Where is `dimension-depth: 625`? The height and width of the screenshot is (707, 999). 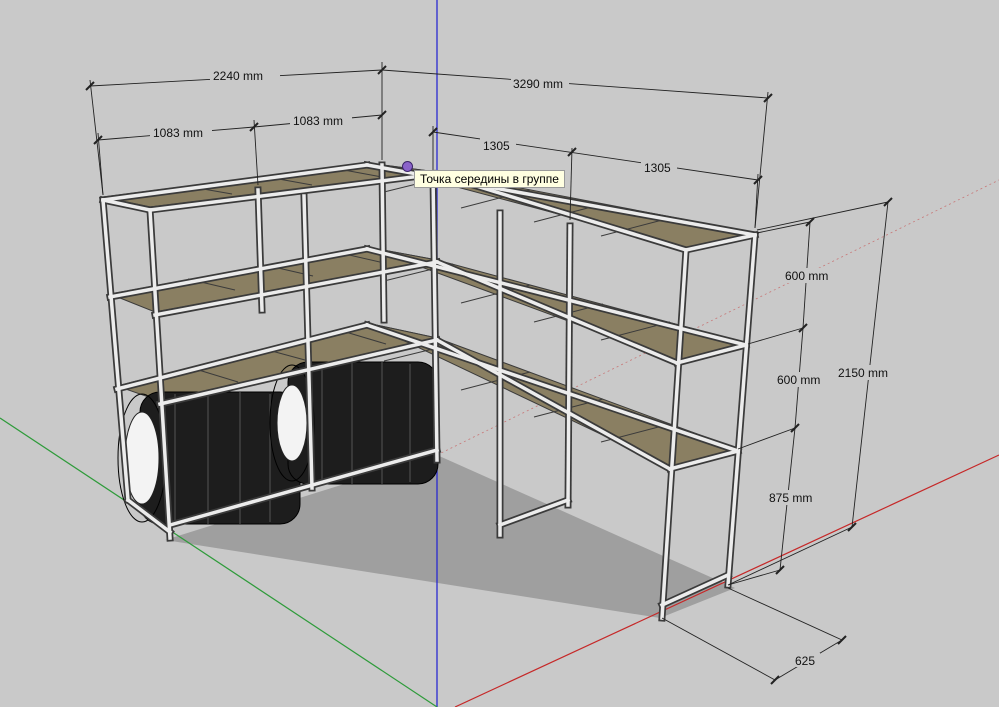 dimension-depth: 625 is located at coordinates (805, 661).